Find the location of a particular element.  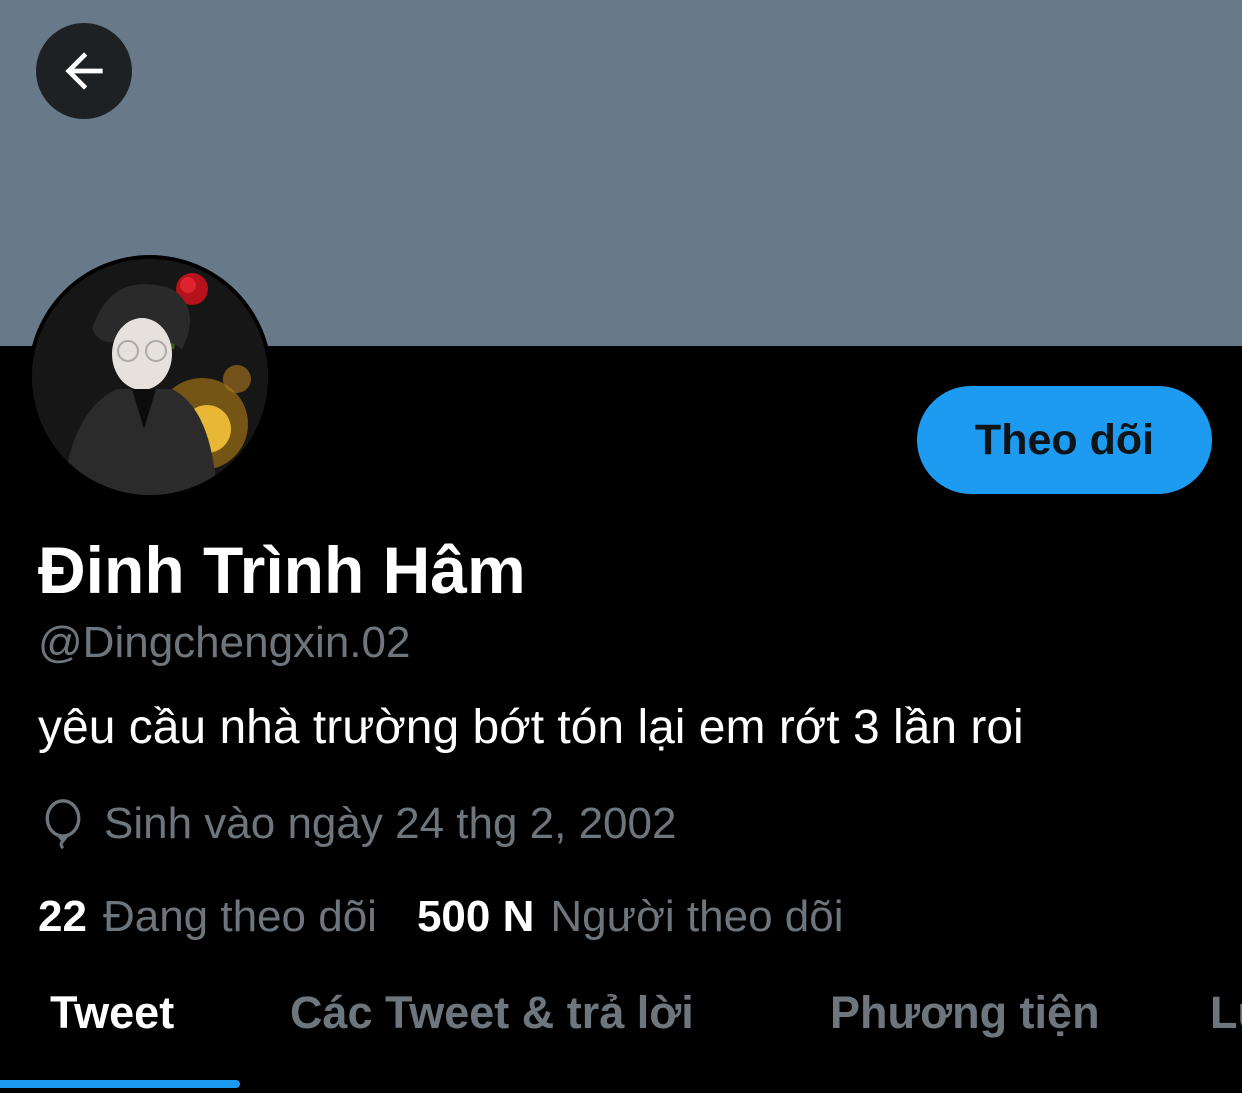

tab-tweets: Tweet is located at coordinates (112, 1013).